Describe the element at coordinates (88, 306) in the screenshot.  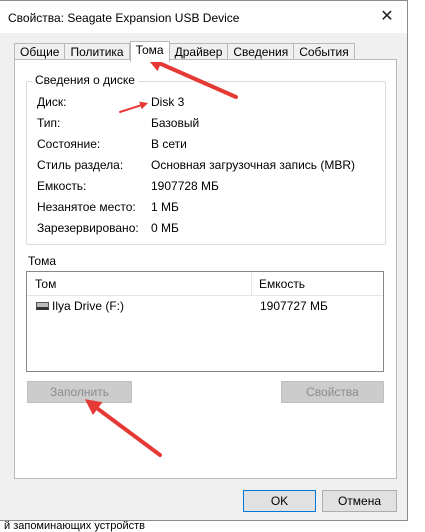
I see `volume-name: Ilya Drive (F:)` at that location.